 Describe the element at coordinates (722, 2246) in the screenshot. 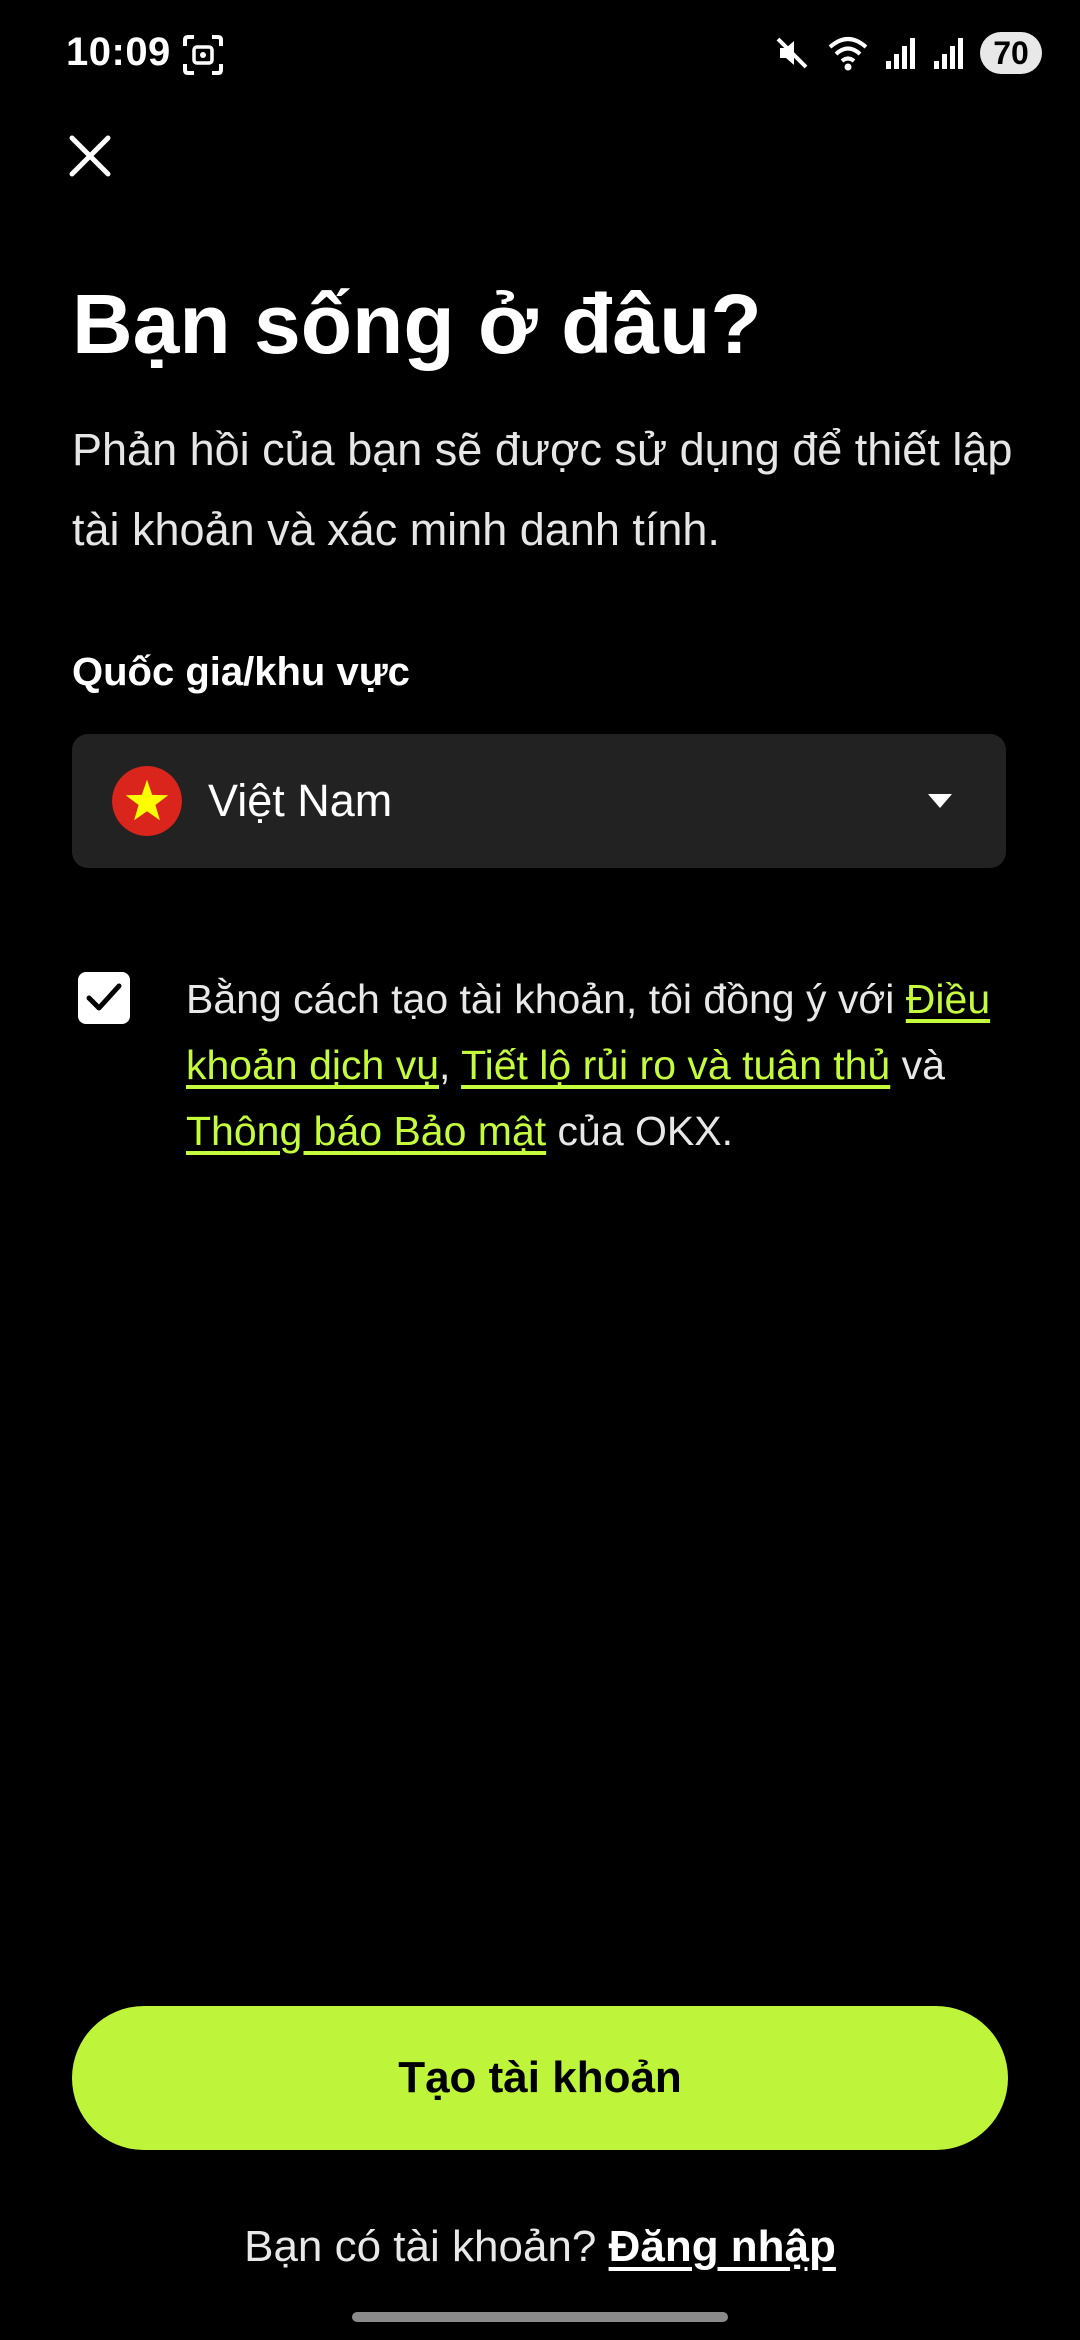

I see `login-link: Đăng nhập` at that location.